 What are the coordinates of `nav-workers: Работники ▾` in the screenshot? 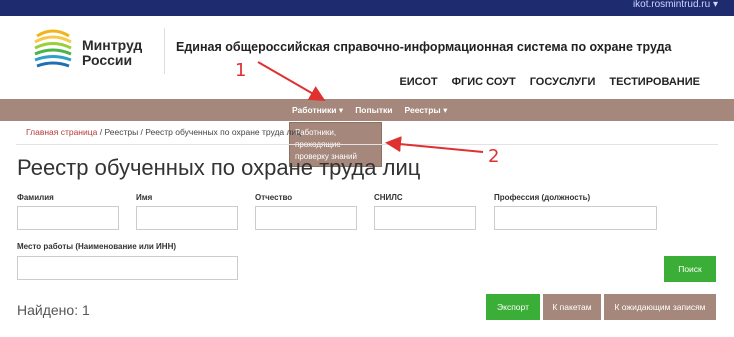 It's located at (317, 110).